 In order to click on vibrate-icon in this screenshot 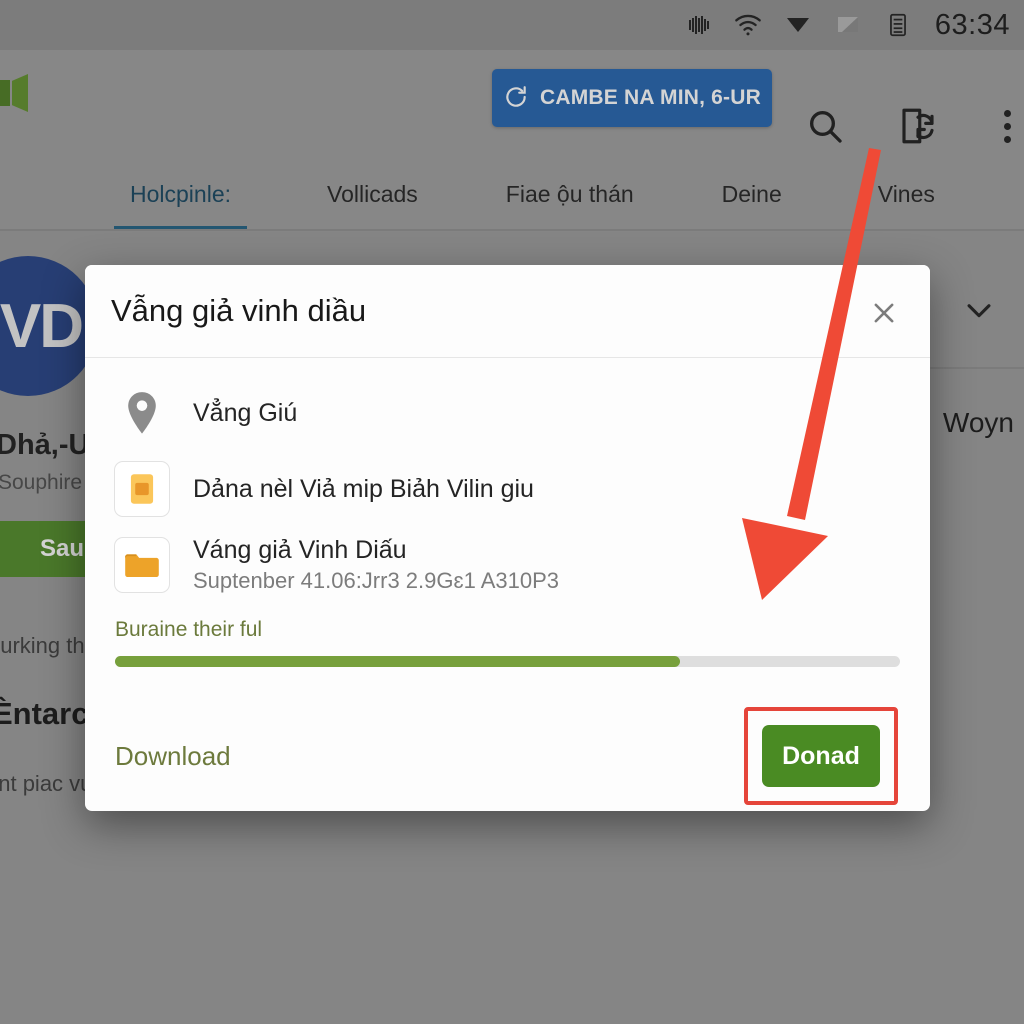, I will do `click(698, 25)`.